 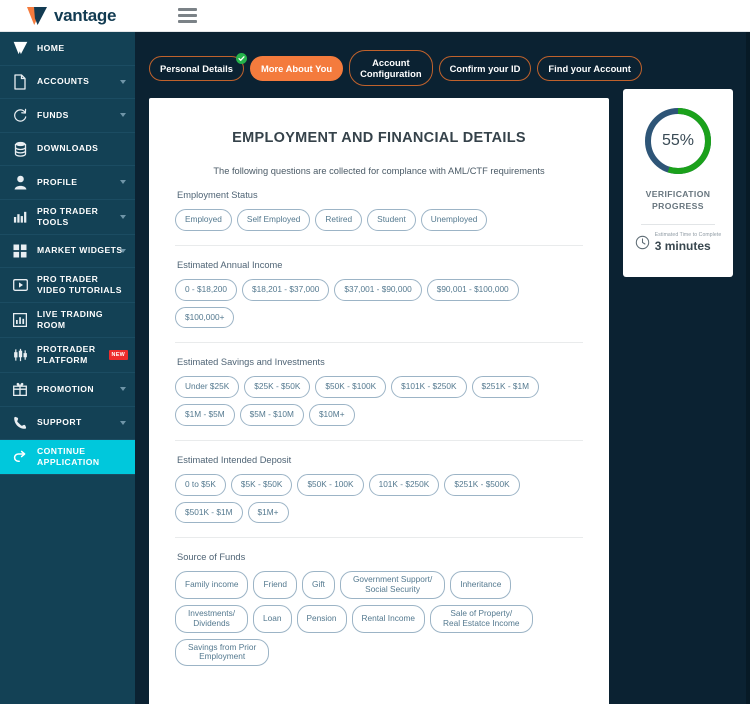 What do you see at coordinates (203, 220) in the screenshot?
I see `option-chip: Employed` at bounding box center [203, 220].